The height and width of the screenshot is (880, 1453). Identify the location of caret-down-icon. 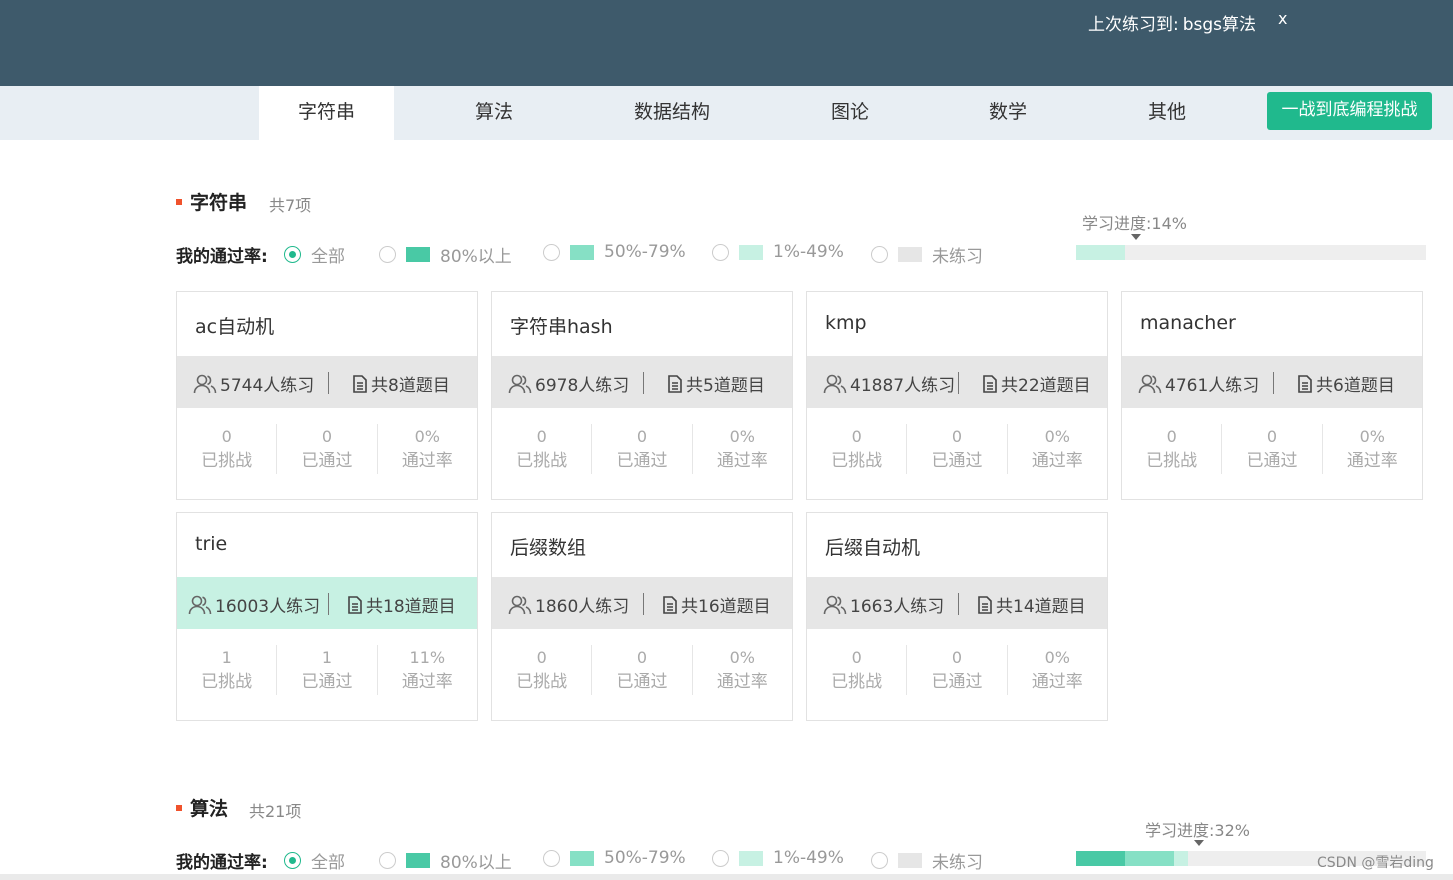
(1199, 843).